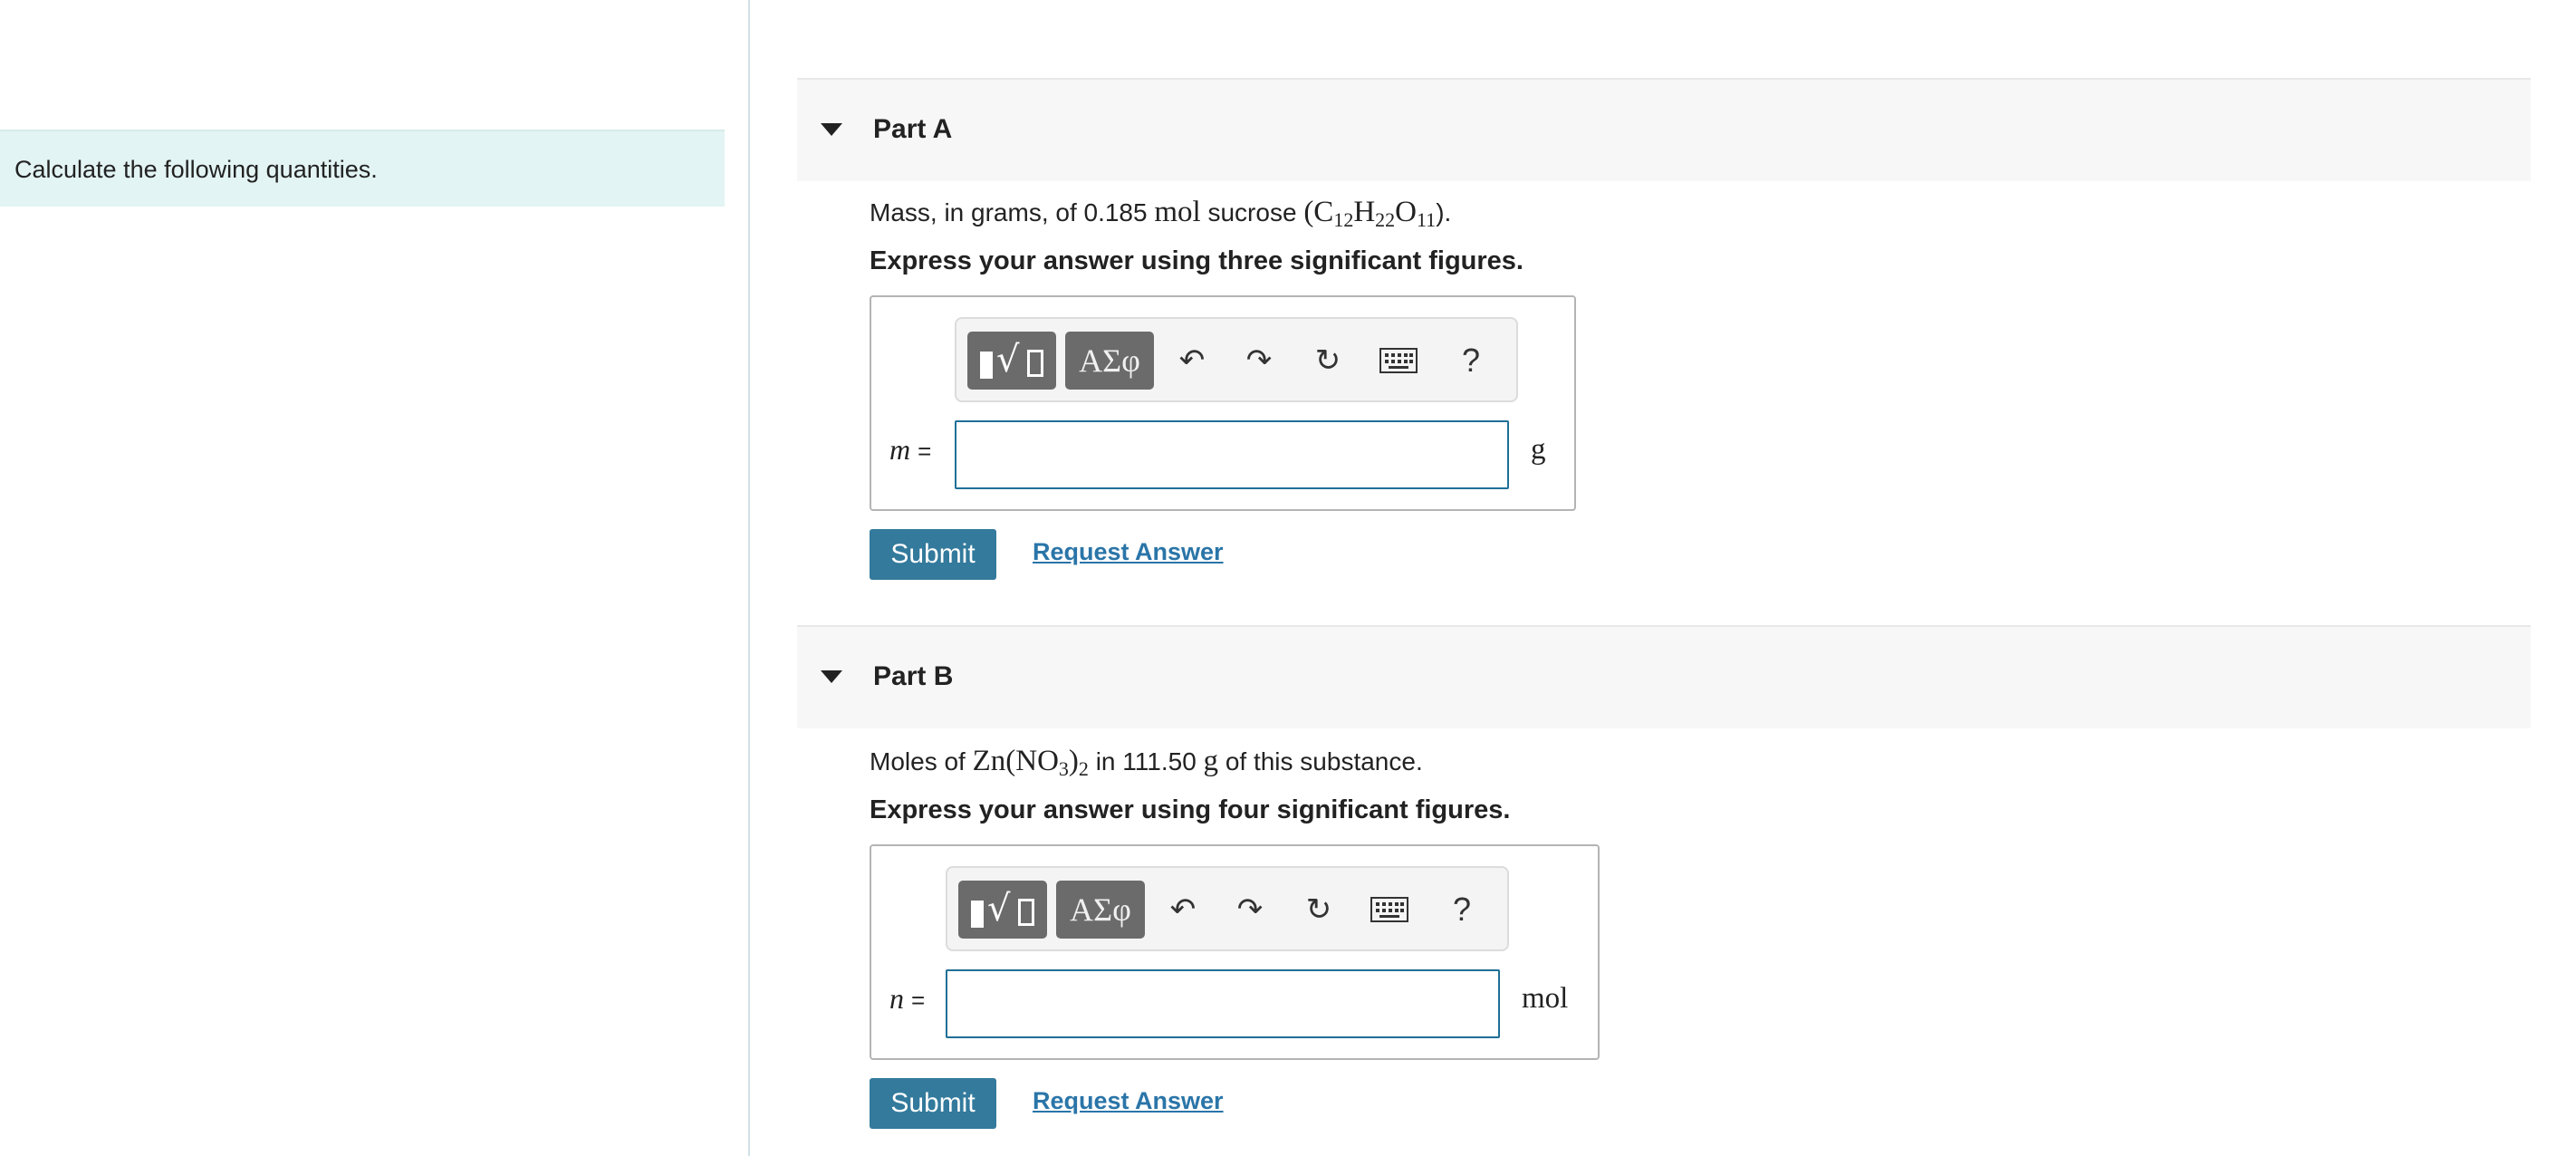 The image size is (2576, 1156). I want to click on formula: (C12H22O11, so click(1370, 213).